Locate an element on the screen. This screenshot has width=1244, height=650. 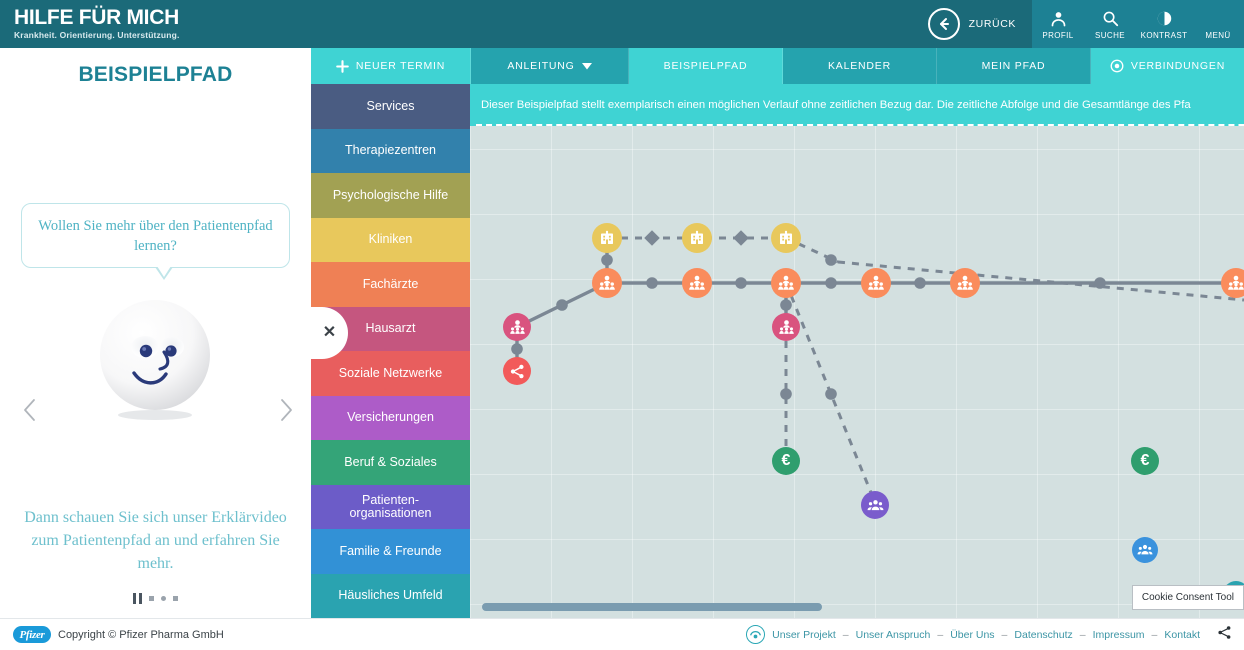
path-node-f3 is located at coordinates (786, 283).